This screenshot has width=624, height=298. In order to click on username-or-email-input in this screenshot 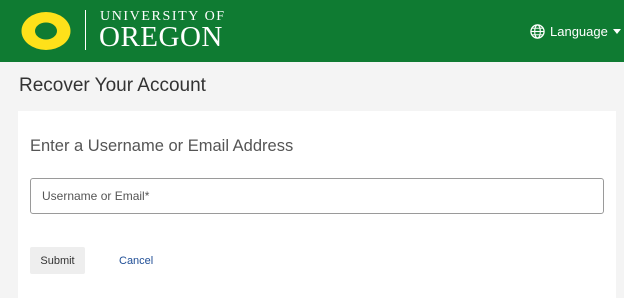, I will do `click(317, 196)`.